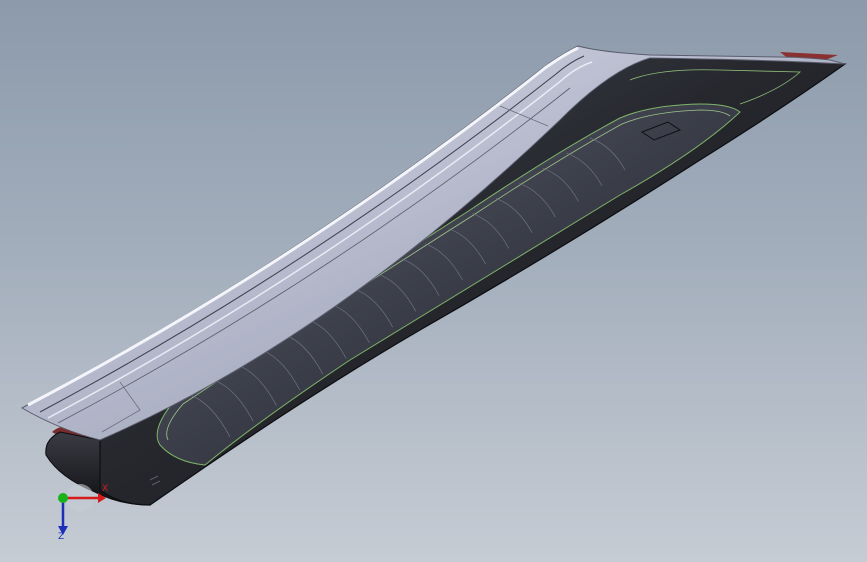 The image size is (867, 562). Describe the element at coordinates (61, 537) in the screenshot. I see `z-axis-label: Z` at that location.